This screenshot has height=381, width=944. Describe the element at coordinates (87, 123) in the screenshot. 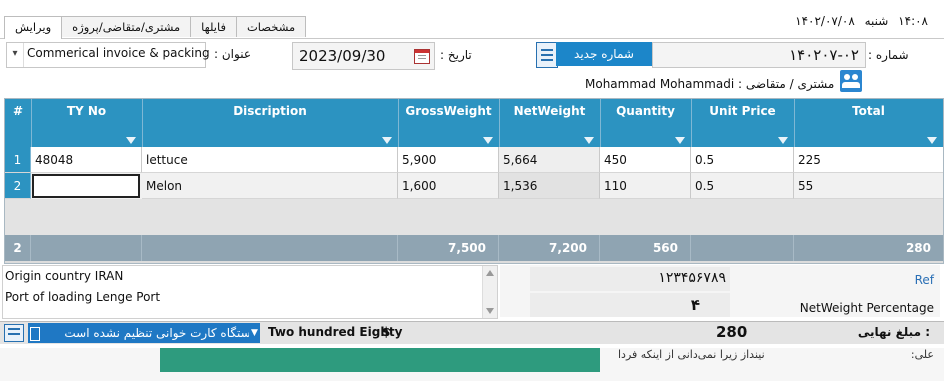

I see `column-header-ty-no: TY No` at that location.